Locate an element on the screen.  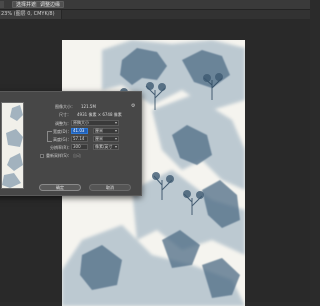
image-preview is located at coordinates (12, 145).